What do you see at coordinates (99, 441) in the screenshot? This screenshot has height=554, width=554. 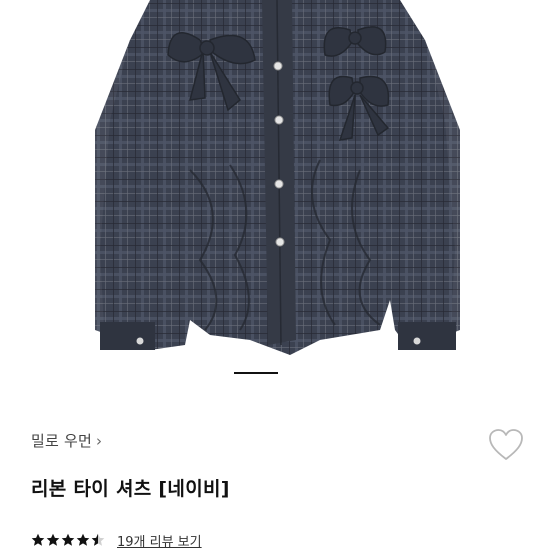 I see `chevron-right-icon: ›` at bounding box center [99, 441].